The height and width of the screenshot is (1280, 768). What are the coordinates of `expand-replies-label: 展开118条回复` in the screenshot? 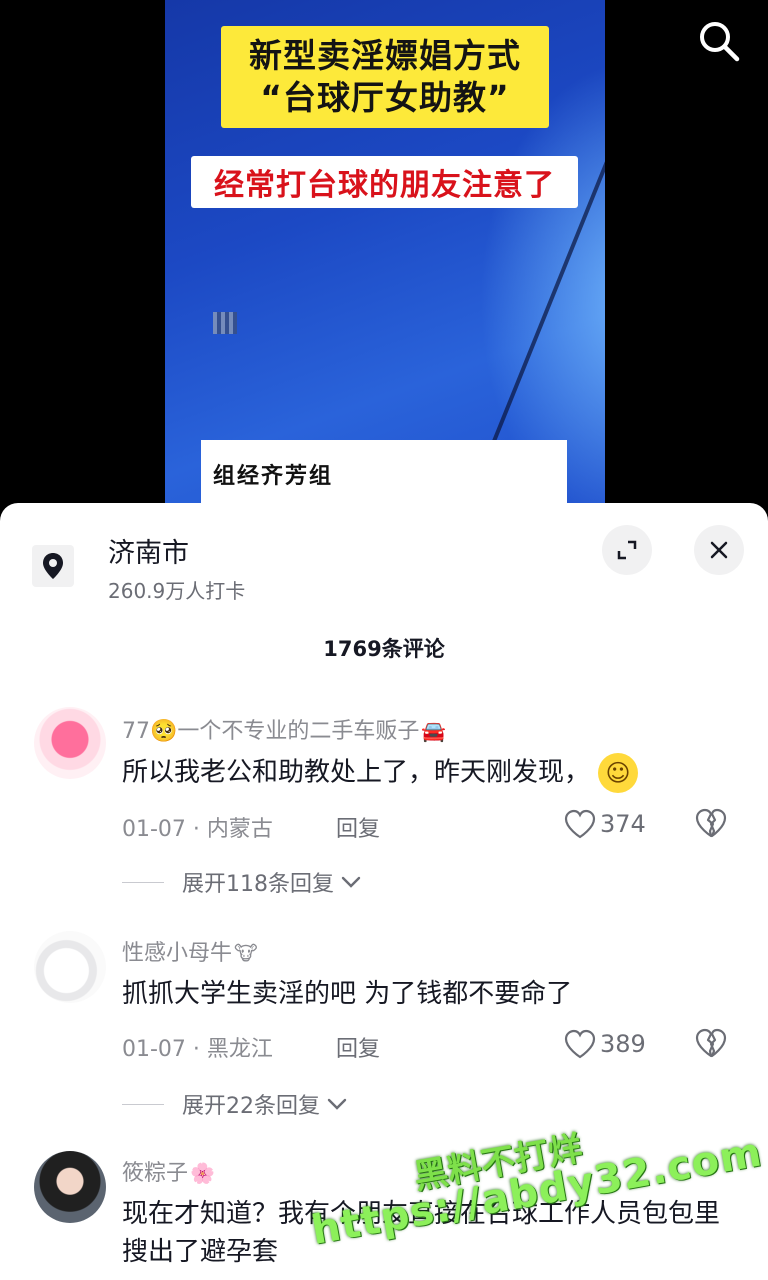 It's located at (258, 884).